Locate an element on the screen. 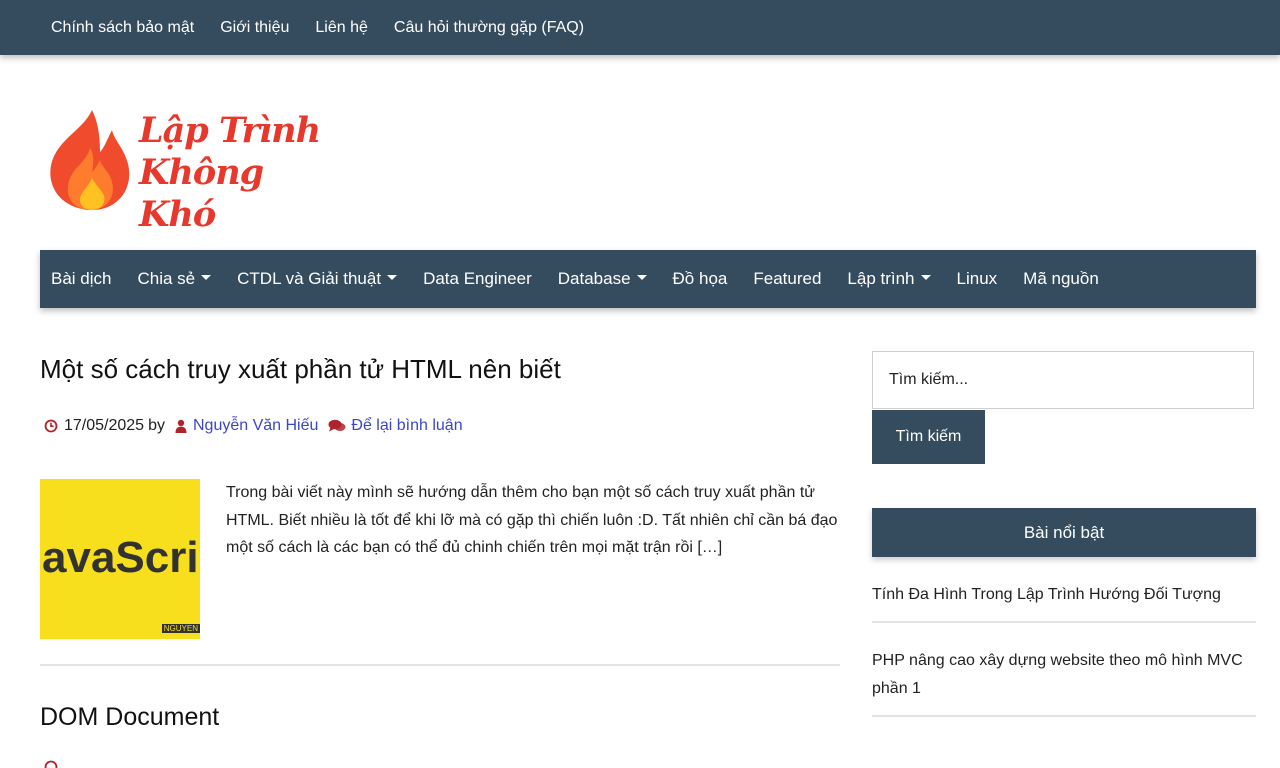 Image resolution: width=1280 pixels, height=768 pixels. nav-item-linux: Linux is located at coordinates (990, 279).